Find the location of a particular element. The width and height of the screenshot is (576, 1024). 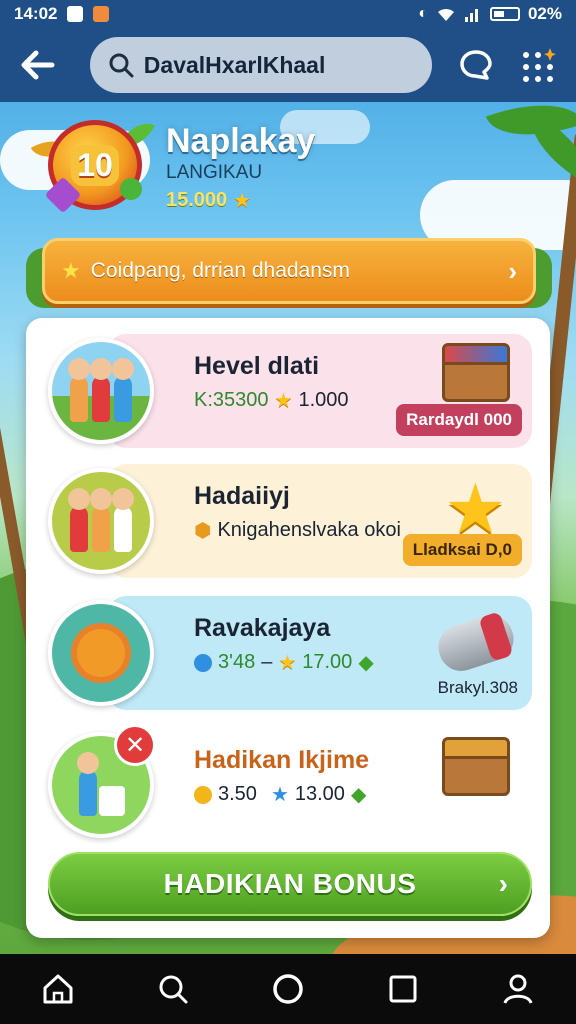

nav-home-circle is located at coordinates (288, 989).